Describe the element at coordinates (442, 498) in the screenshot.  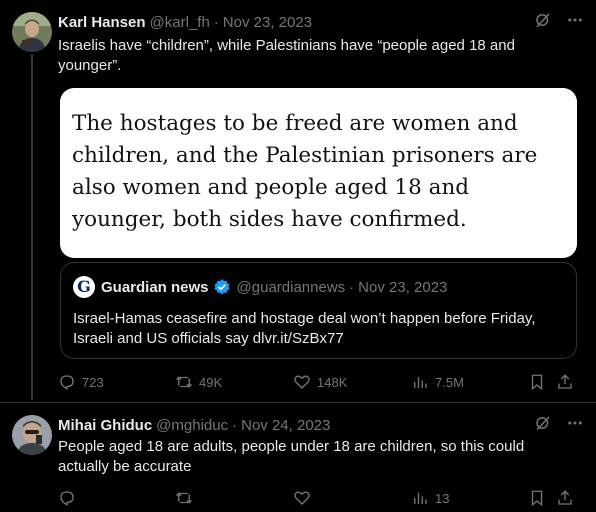
I see `view-count: 13` at that location.